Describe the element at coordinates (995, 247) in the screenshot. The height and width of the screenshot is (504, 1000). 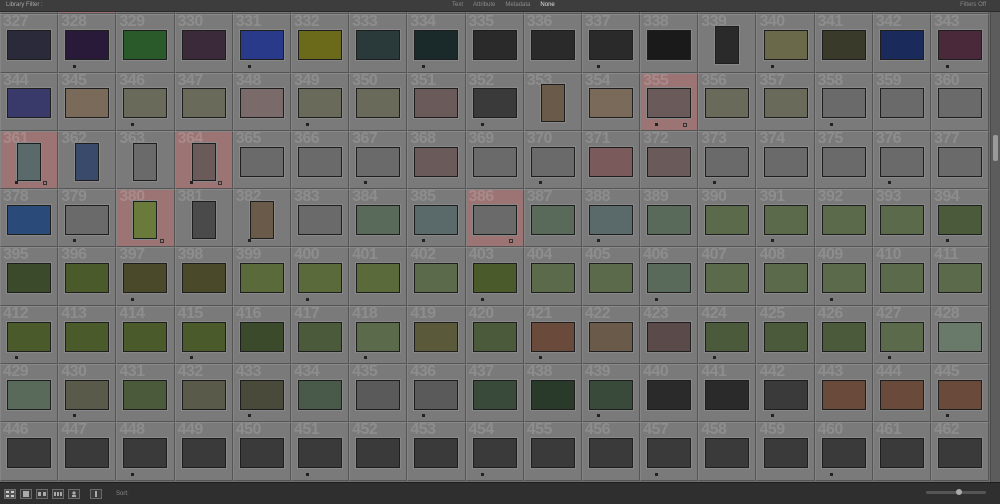
I see `grid-scrollbar` at that location.